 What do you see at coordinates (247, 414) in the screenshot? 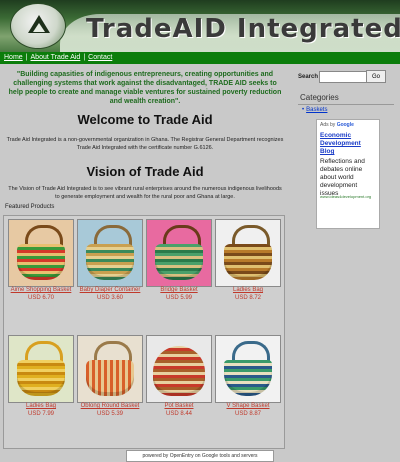
I see `product-price: USD 8.87` at bounding box center [247, 414].